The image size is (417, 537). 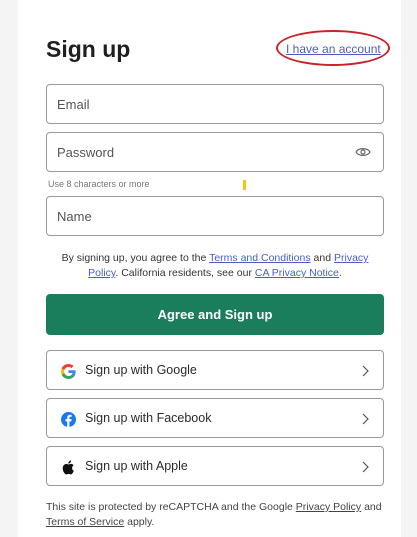 I want to click on google-signup-button: Sign up with Google, so click(x=215, y=370).